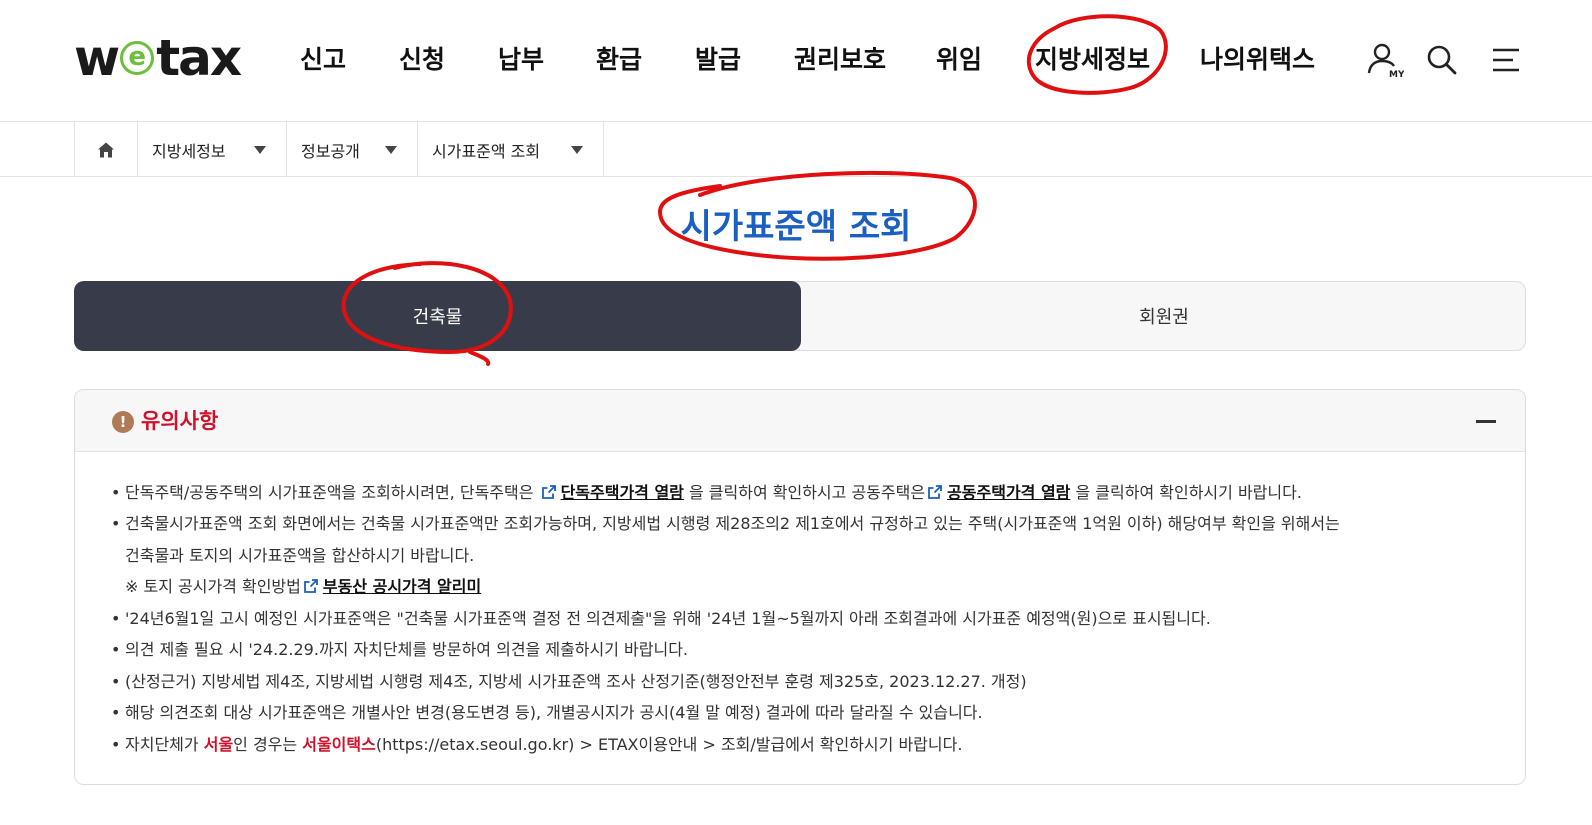 This screenshot has width=1592, height=825. I want to click on home-icon, so click(106, 149).